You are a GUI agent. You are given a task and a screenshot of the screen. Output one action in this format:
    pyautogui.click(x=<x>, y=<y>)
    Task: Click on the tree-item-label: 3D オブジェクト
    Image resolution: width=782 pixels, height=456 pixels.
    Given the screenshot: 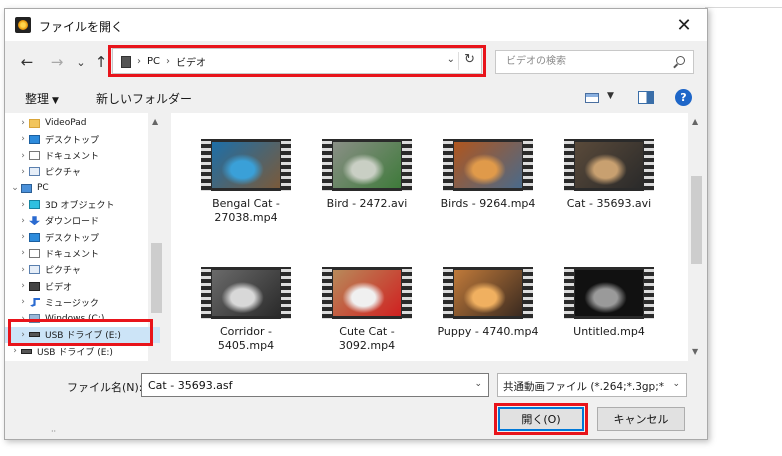 What is the action you would take?
    pyautogui.click(x=80, y=206)
    